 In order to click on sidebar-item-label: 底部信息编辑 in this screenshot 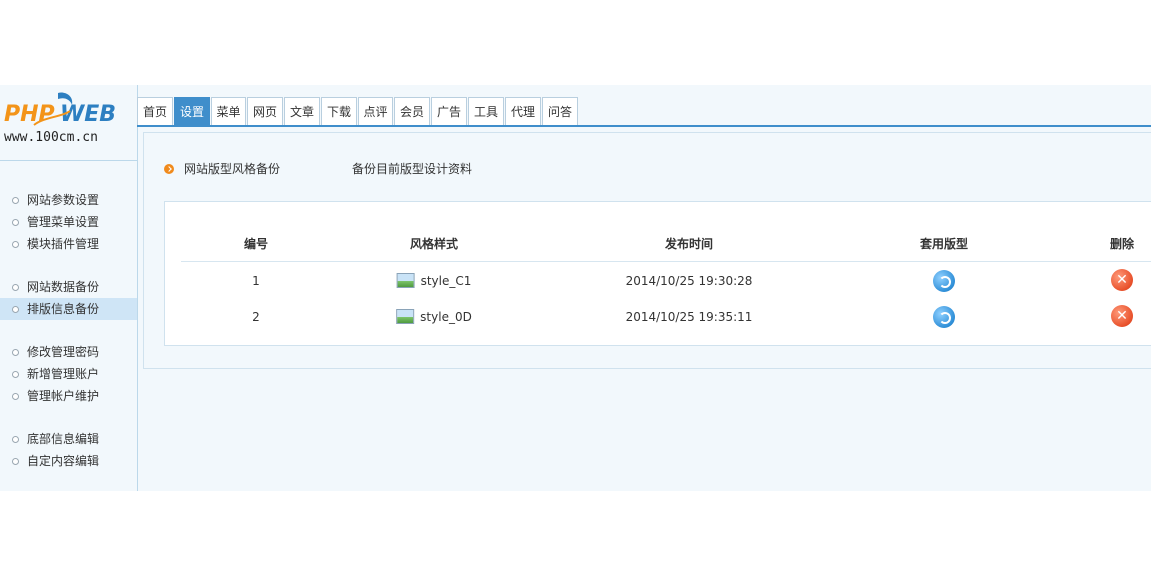, I will do `click(63, 439)`.